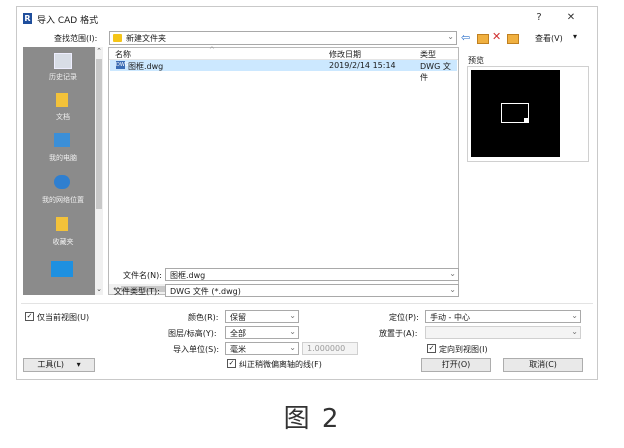  I want to click on layers-value: 全部, so click(238, 333).